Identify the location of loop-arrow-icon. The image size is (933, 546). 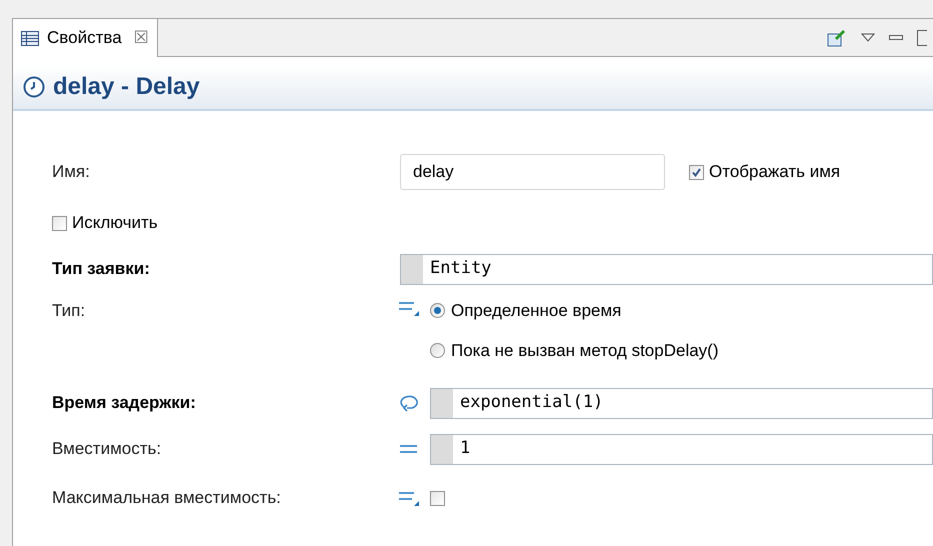
(409, 403).